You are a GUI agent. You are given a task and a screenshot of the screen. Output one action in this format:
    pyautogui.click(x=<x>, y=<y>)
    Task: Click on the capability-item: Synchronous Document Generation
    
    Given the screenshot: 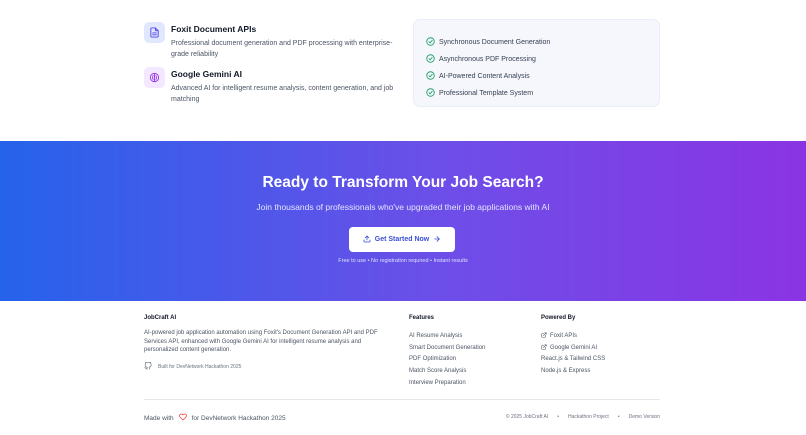 What is the action you would take?
    pyautogui.click(x=488, y=42)
    